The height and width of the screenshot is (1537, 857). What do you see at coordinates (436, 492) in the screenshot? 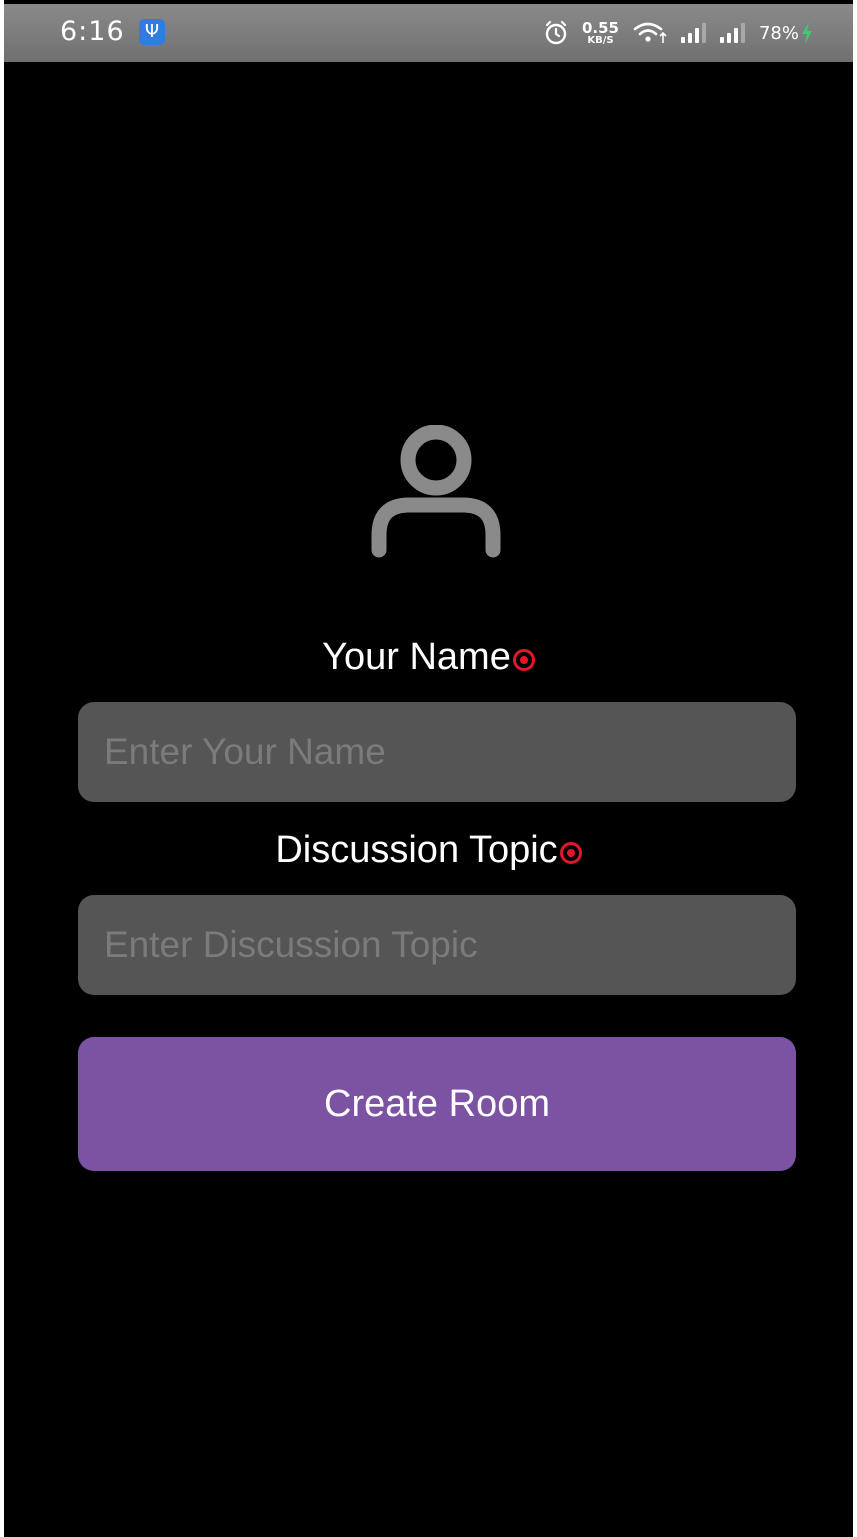
I see `person-icon` at bounding box center [436, 492].